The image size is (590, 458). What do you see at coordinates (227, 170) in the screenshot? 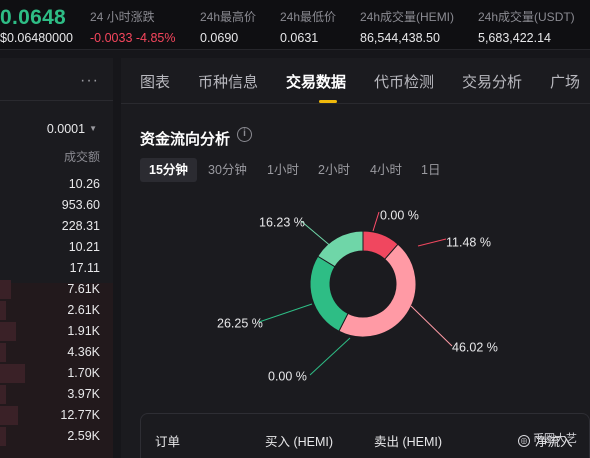
I see `interval-30m: 30分钟` at bounding box center [227, 170].